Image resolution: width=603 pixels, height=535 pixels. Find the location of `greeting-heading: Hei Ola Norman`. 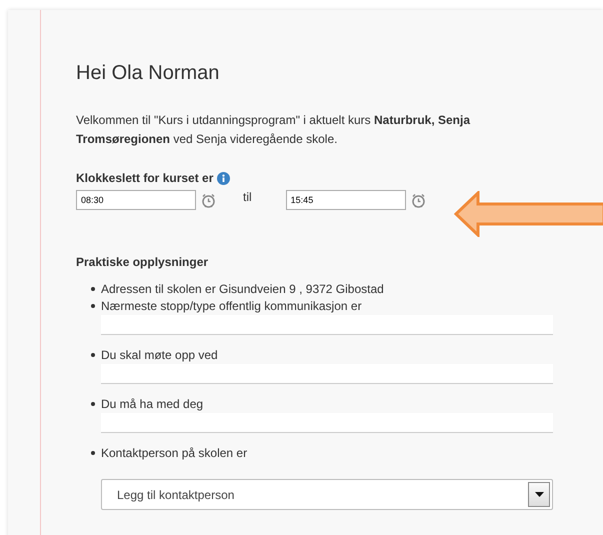

greeting-heading: Hei Ola Norman is located at coordinates (148, 73).